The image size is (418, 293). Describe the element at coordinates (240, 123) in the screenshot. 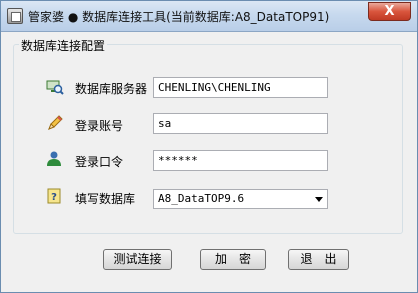

I see `account-input: sa` at that location.